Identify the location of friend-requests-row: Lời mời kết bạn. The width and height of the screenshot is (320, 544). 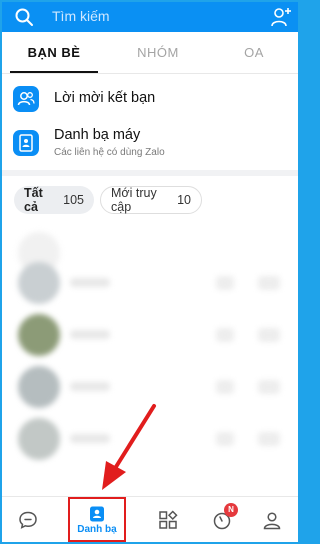
(150, 99).